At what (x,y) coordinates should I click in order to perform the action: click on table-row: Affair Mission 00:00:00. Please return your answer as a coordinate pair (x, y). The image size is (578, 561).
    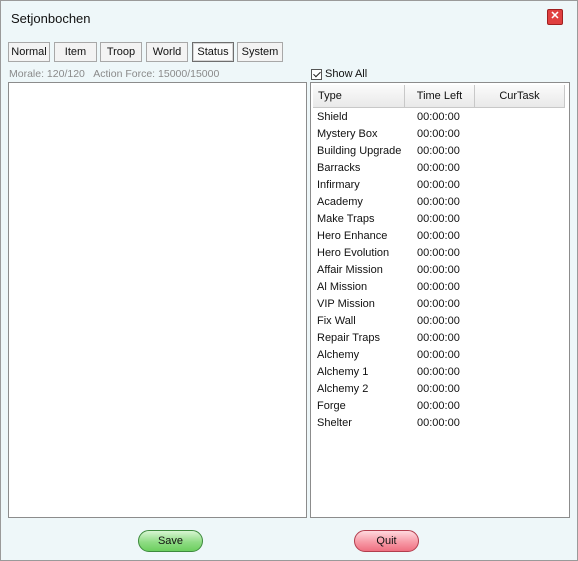
    Looking at the image, I should click on (439, 270).